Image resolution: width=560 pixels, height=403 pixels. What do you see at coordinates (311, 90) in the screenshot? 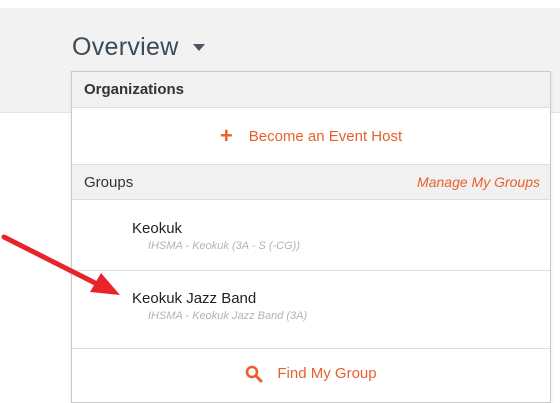
I see `organizations-header: Organizations` at bounding box center [311, 90].